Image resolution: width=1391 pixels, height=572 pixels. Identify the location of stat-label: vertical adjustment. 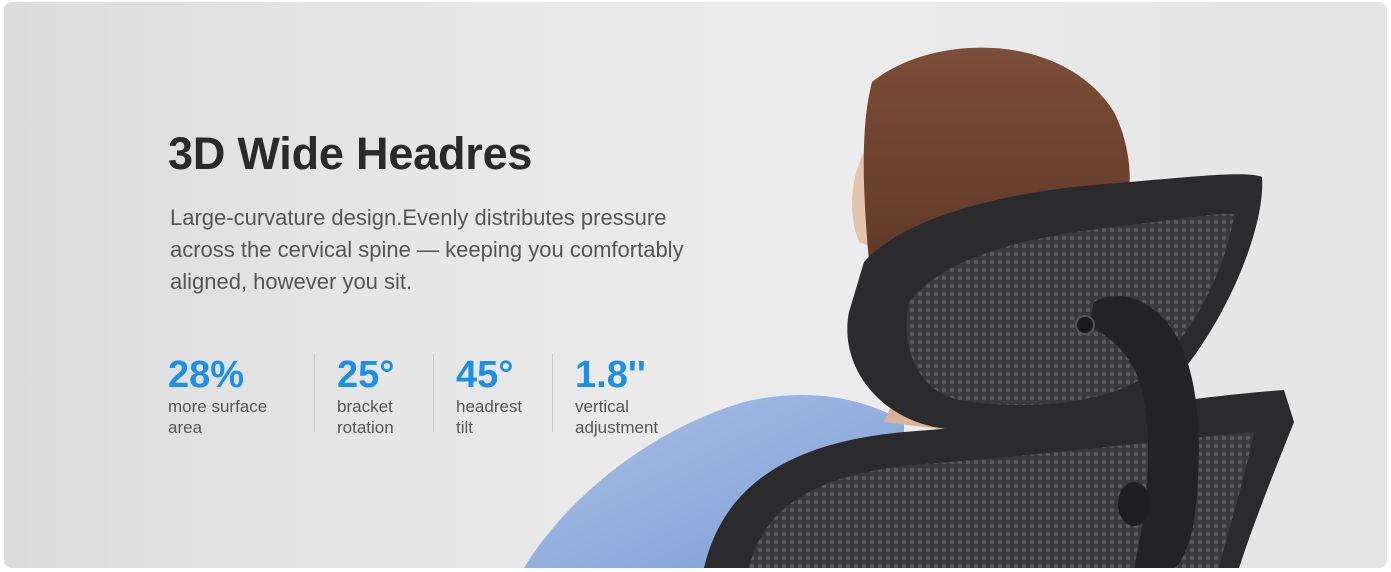
(617, 417).